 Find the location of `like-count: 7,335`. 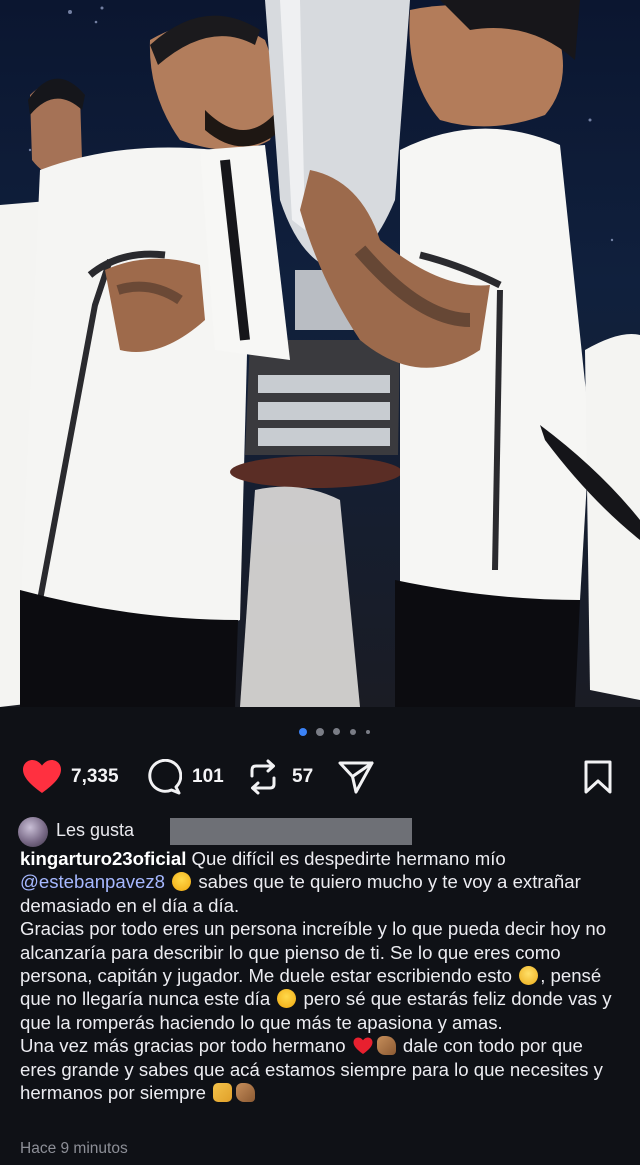

like-count: 7,335 is located at coordinates (95, 777).